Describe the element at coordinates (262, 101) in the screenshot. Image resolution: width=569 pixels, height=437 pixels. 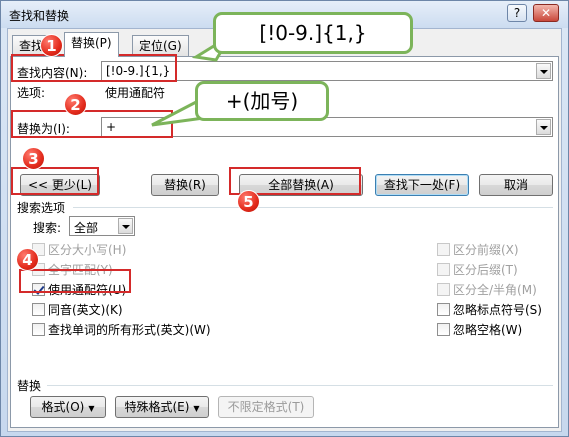
I see `callout-plus-sign: +(加号)` at that location.